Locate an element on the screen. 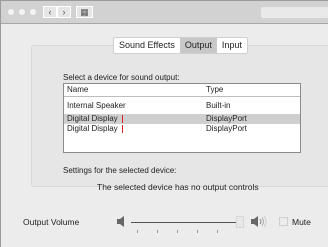 The height and width of the screenshot is (247, 328). forward-button: › is located at coordinates (64, 12).